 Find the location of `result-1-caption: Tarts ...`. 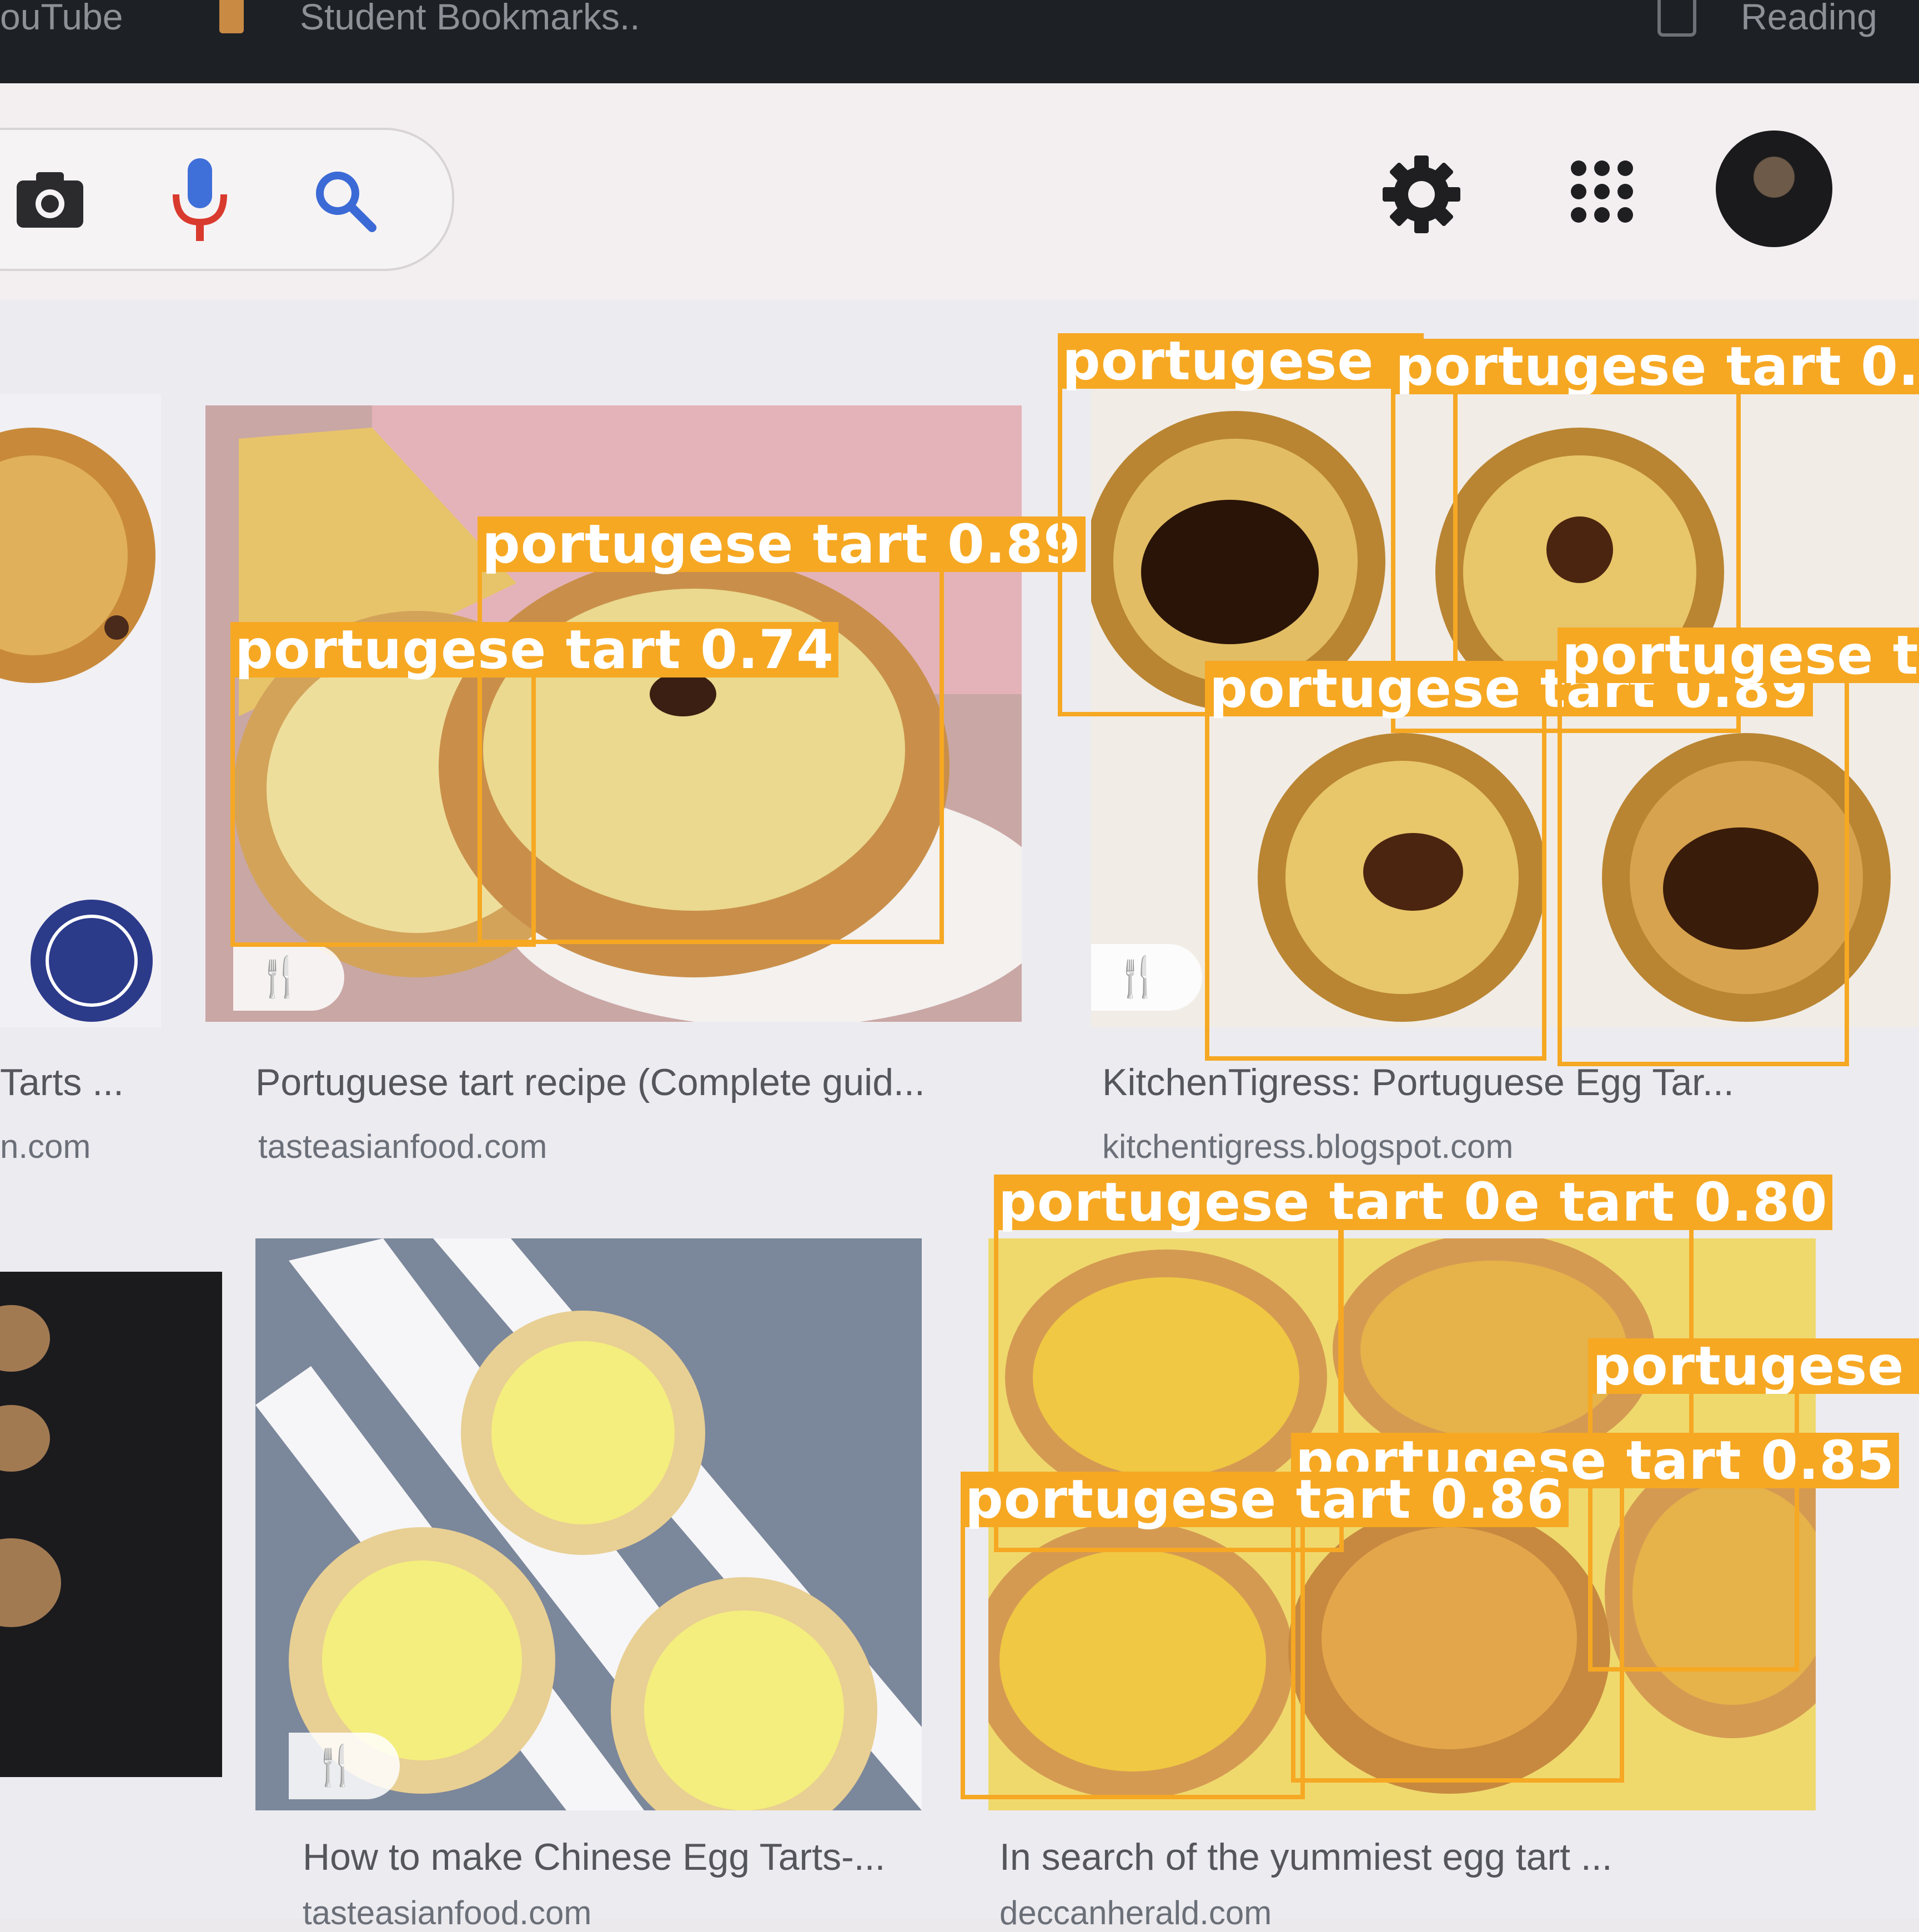

result-1-caption: Tarts ... is located at coordinates (62, 1082).